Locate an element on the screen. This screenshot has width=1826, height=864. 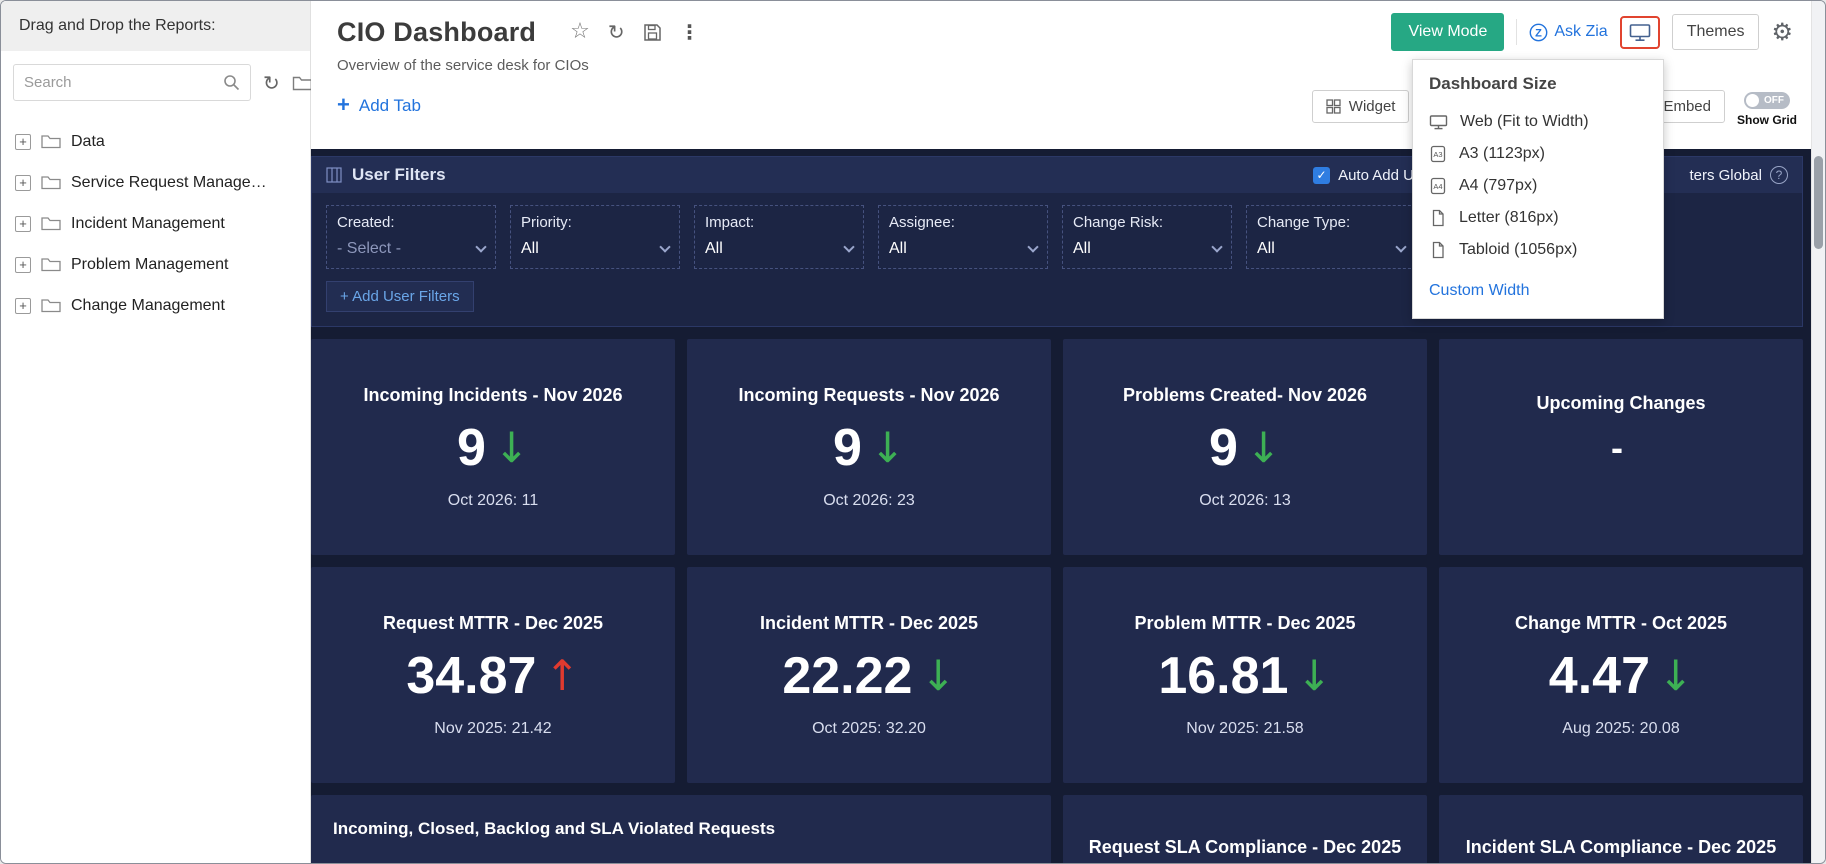
menu-item-web-fit-to-width: Web (Fit to Width) is located at coordinates (1538, 122).